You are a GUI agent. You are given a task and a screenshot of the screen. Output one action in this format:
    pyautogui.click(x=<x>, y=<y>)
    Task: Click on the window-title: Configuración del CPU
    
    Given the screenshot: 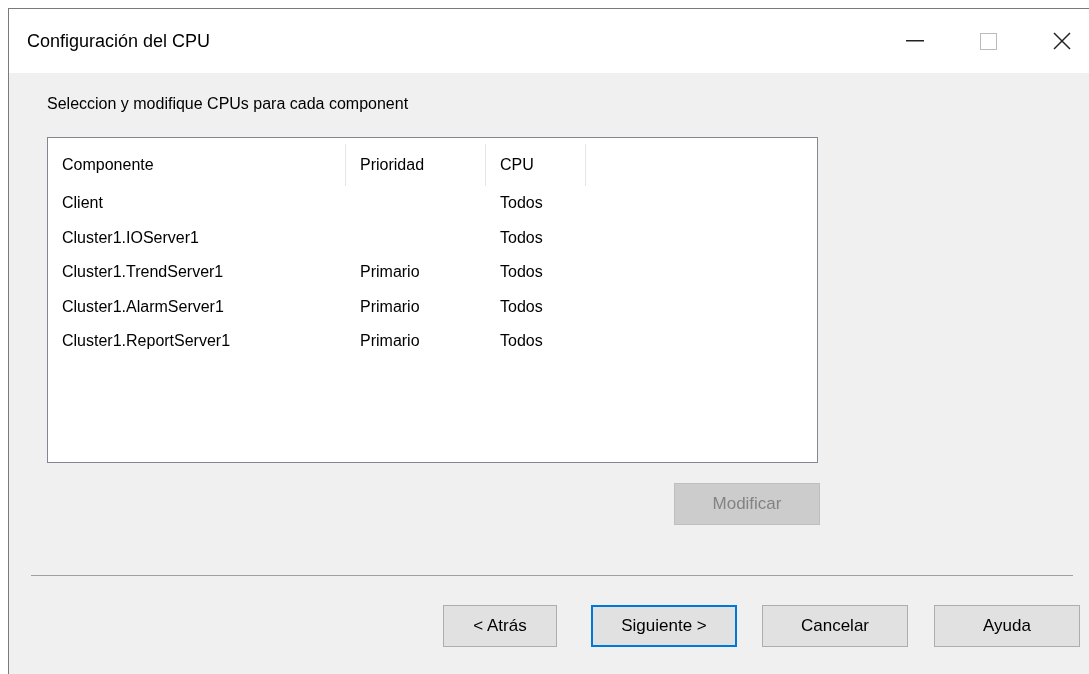 What is the action you would take?
    pyautogui.click(x=119, y=41)
    